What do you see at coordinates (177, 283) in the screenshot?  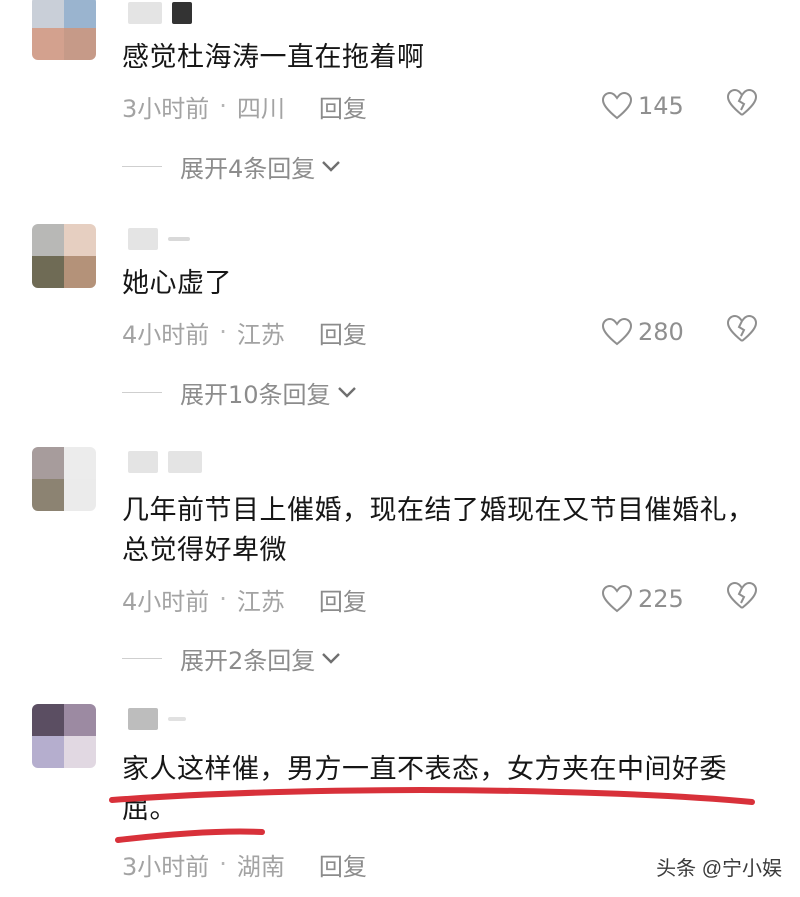 I see `comment-text: 她心虚了` at bounding box center [177, 283].